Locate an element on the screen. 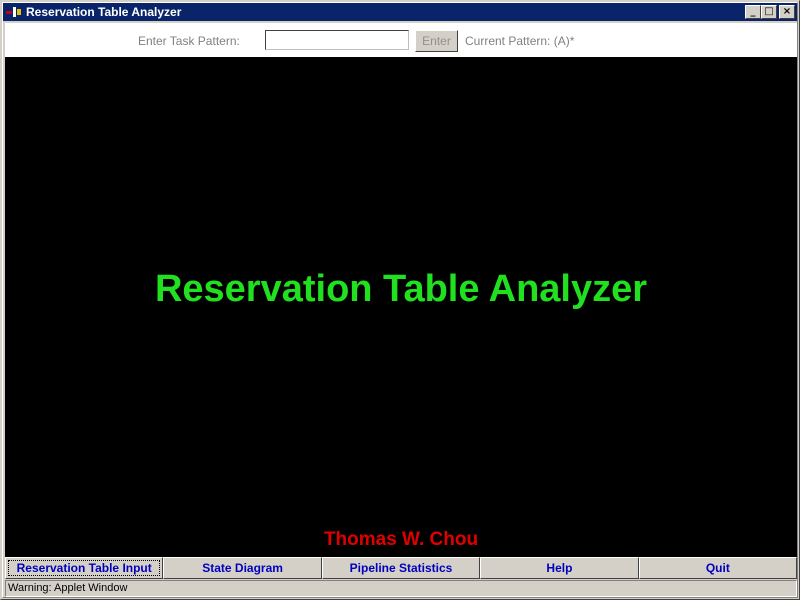 Image resolution: width=800 pixels, height=600 pixels. tab-reservation-table-input: Reservation Table Input is located at coordinates (84, 568).